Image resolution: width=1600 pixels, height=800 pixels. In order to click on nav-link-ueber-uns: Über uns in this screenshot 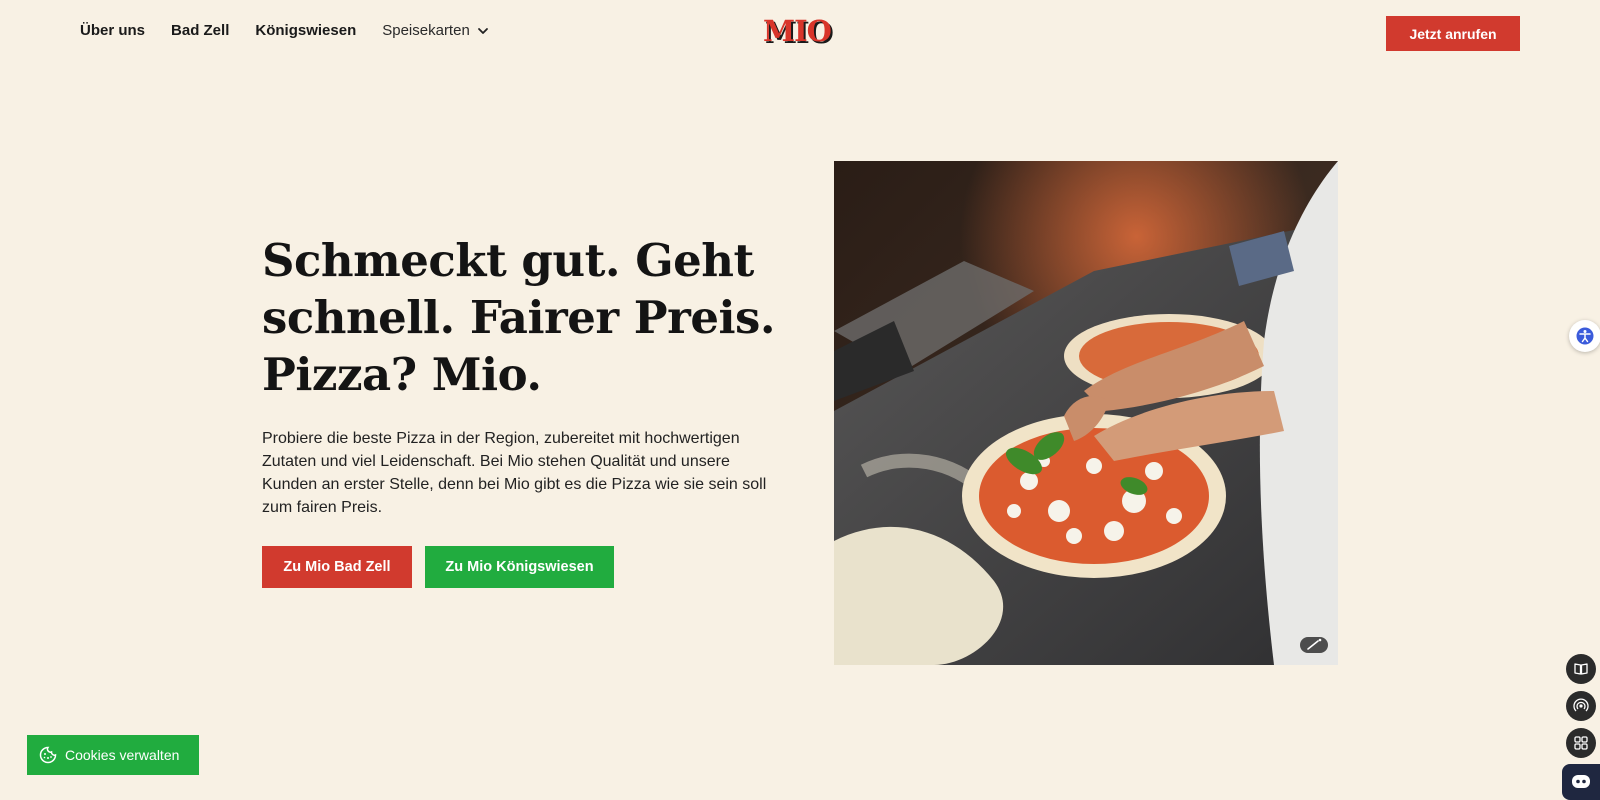, I will do `click(112, 30)`.